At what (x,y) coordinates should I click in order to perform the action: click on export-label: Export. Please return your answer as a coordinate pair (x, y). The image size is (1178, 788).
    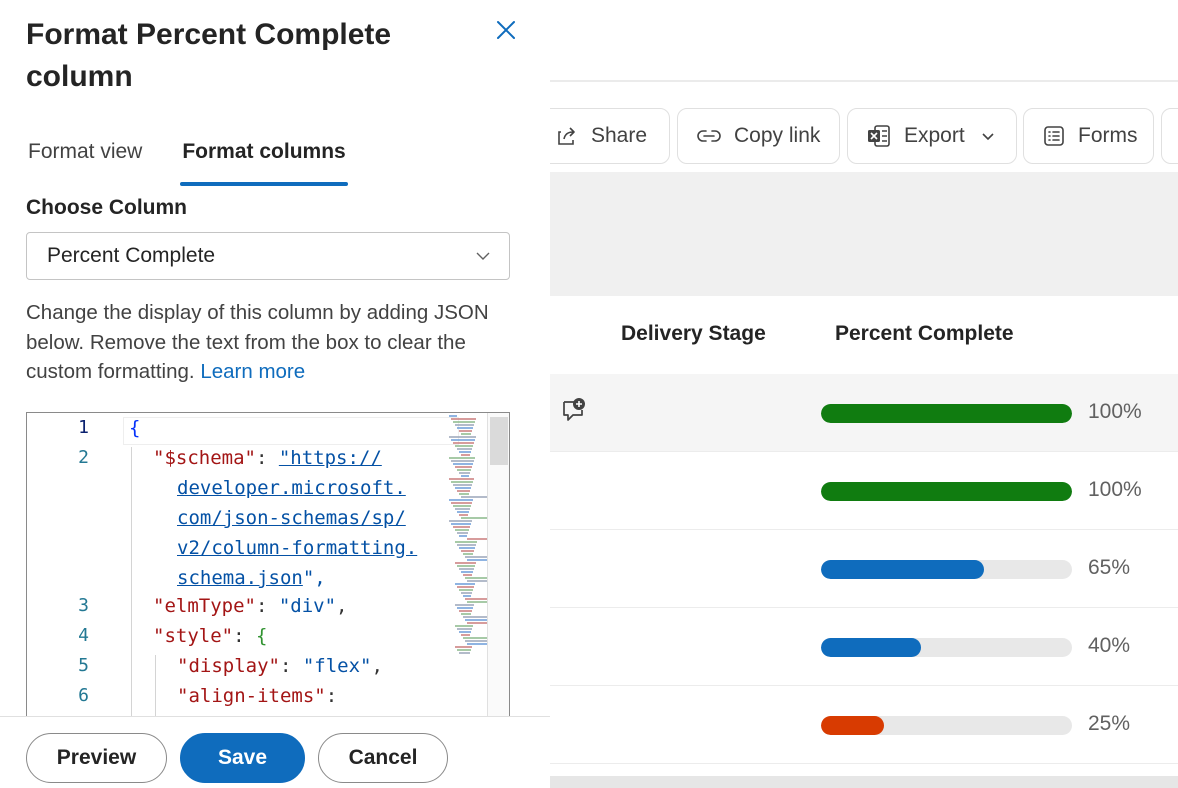
    Looking at the image, I should click on (934, 135).